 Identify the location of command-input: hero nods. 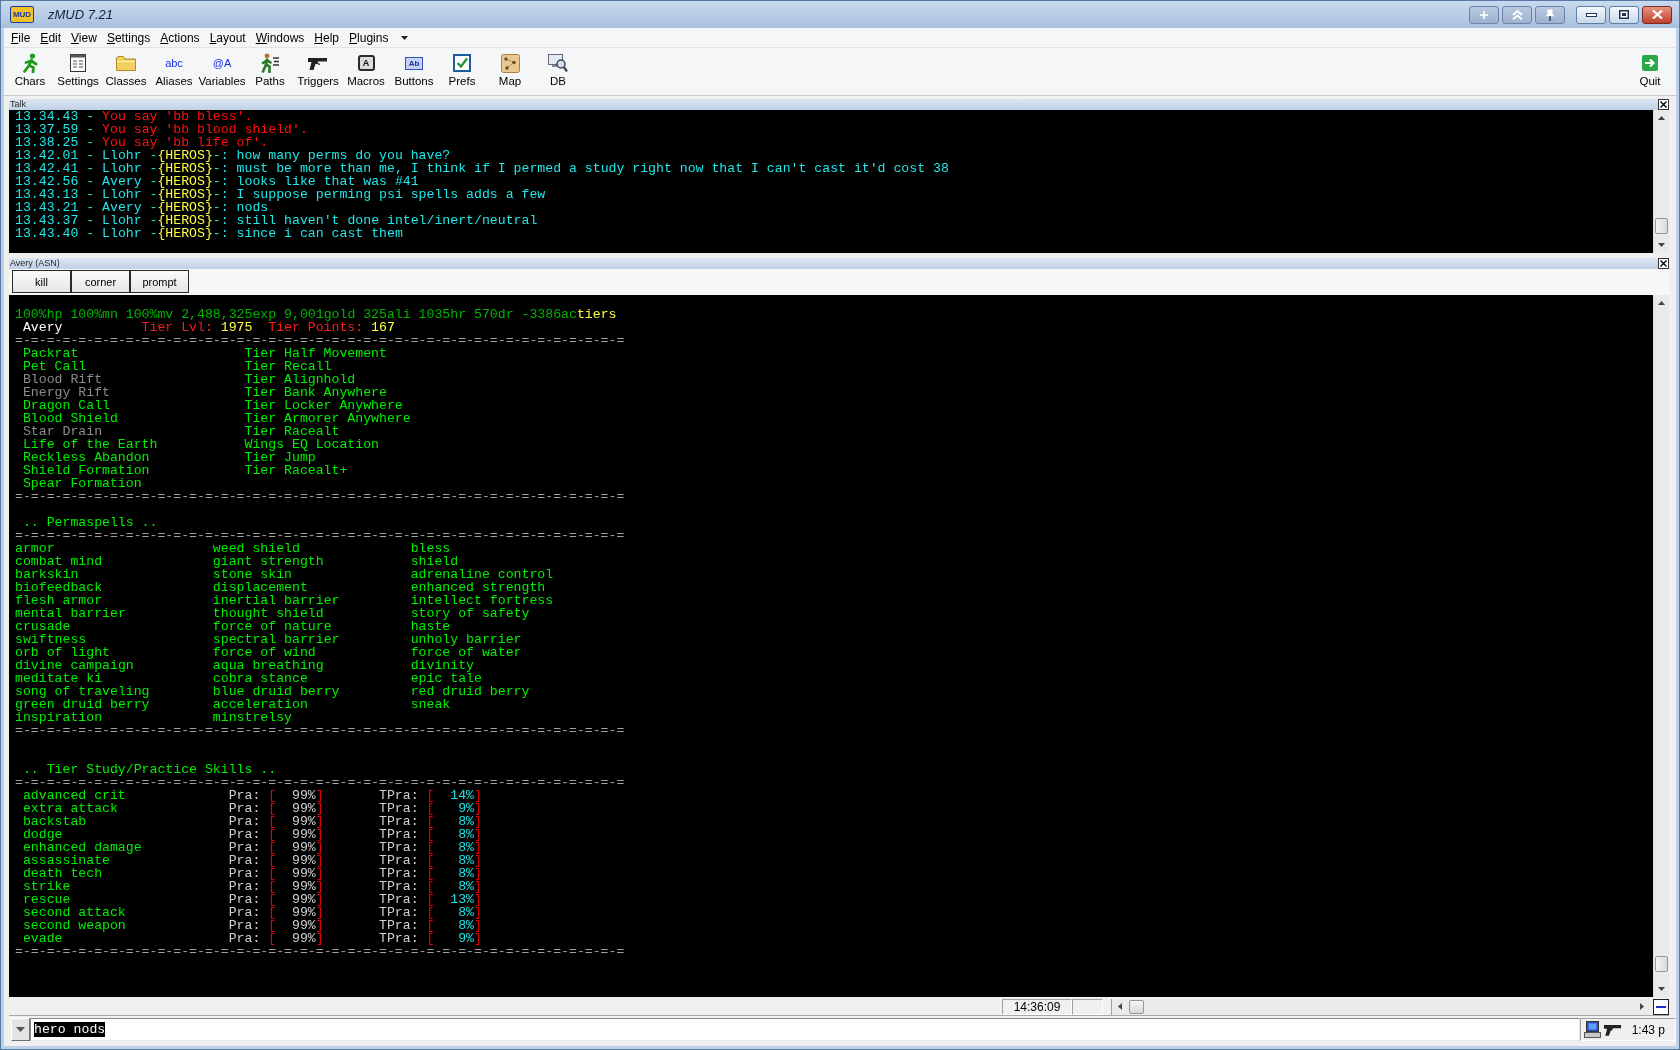
(805, 1029).